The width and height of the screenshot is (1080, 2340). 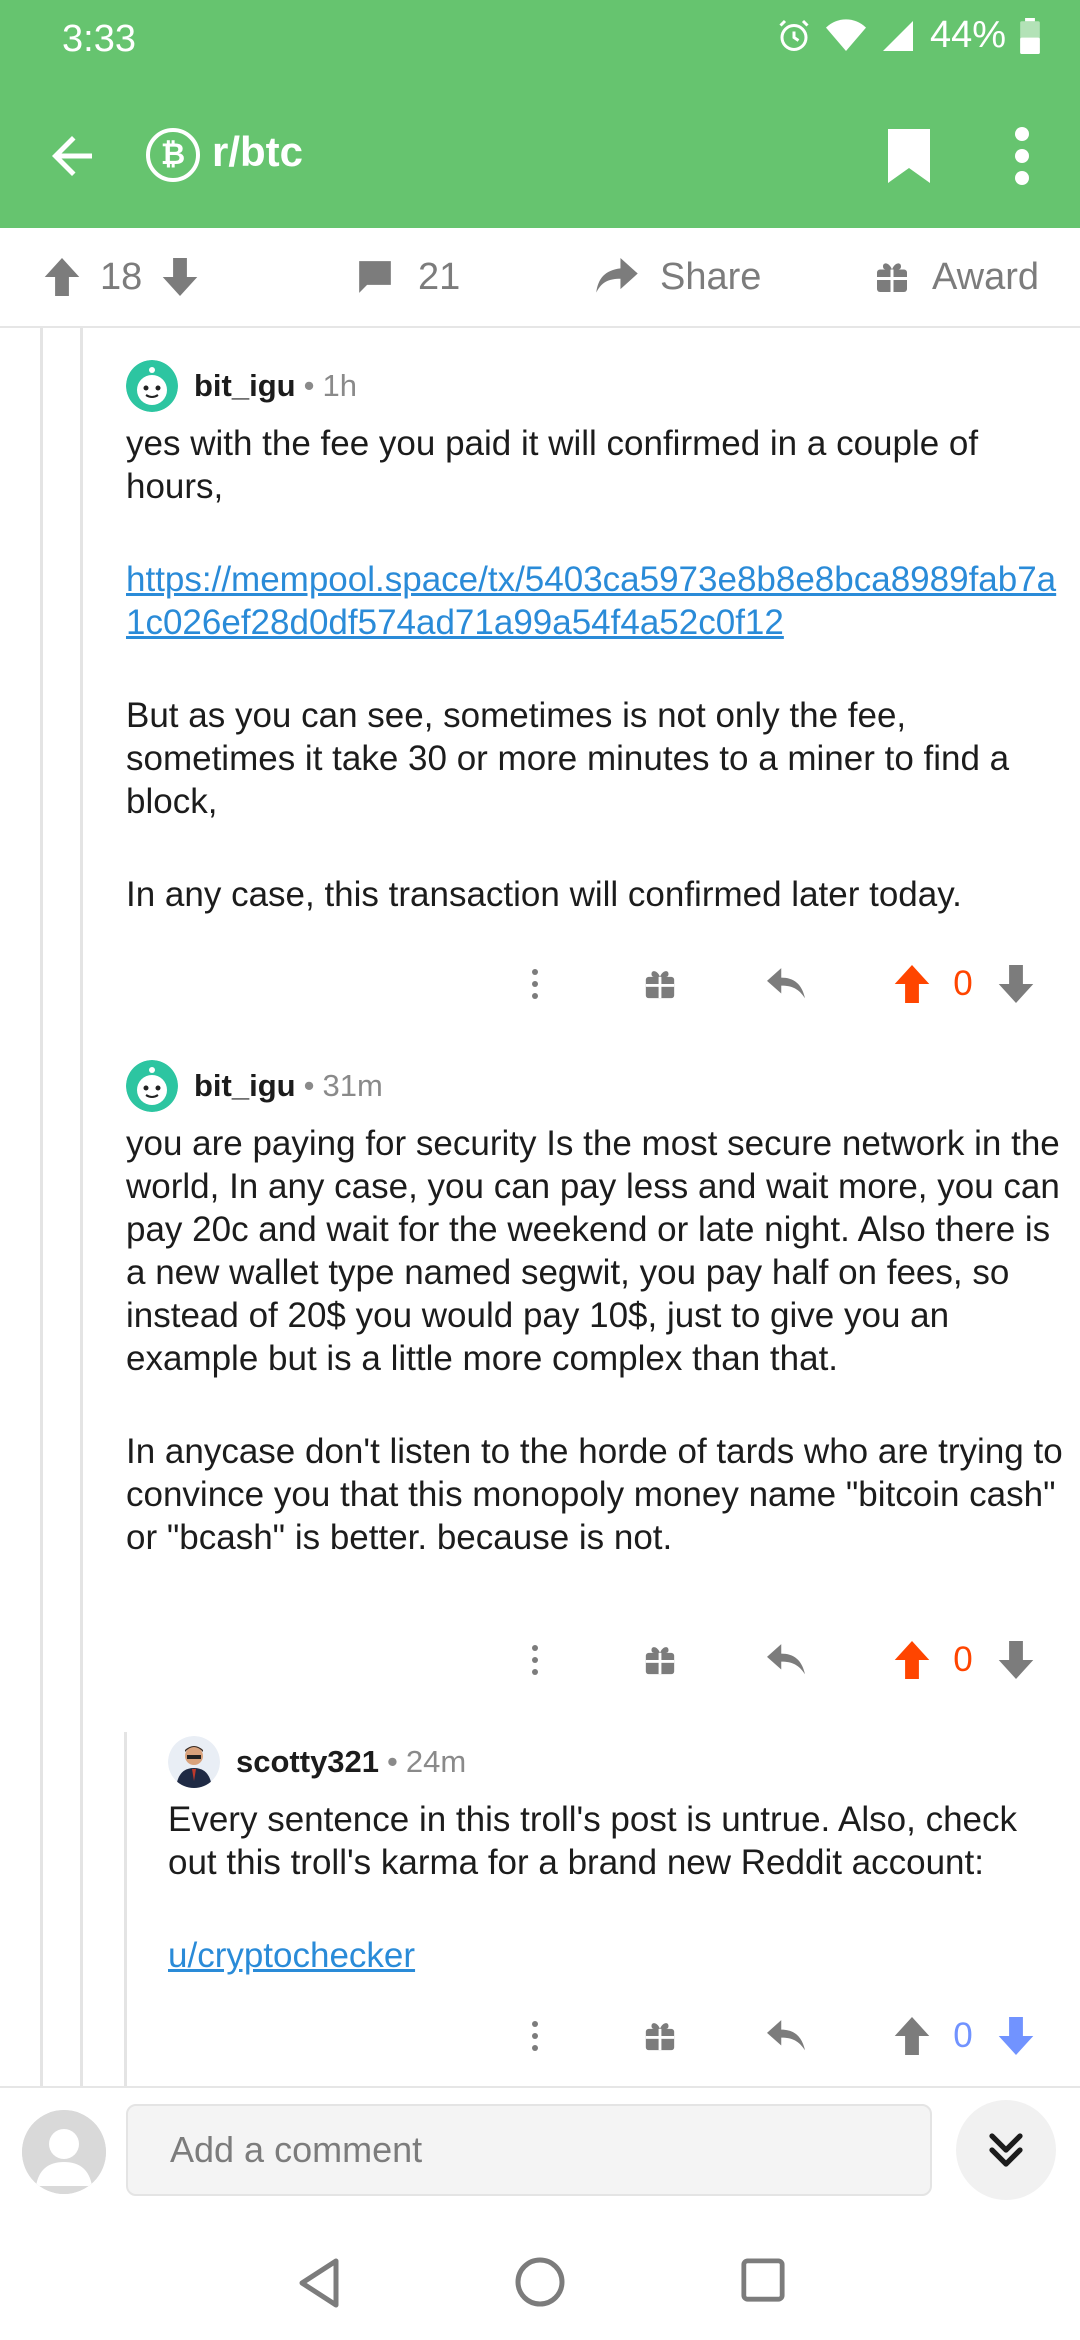 I want to click on comment-icon, so click(x=375, y=277).